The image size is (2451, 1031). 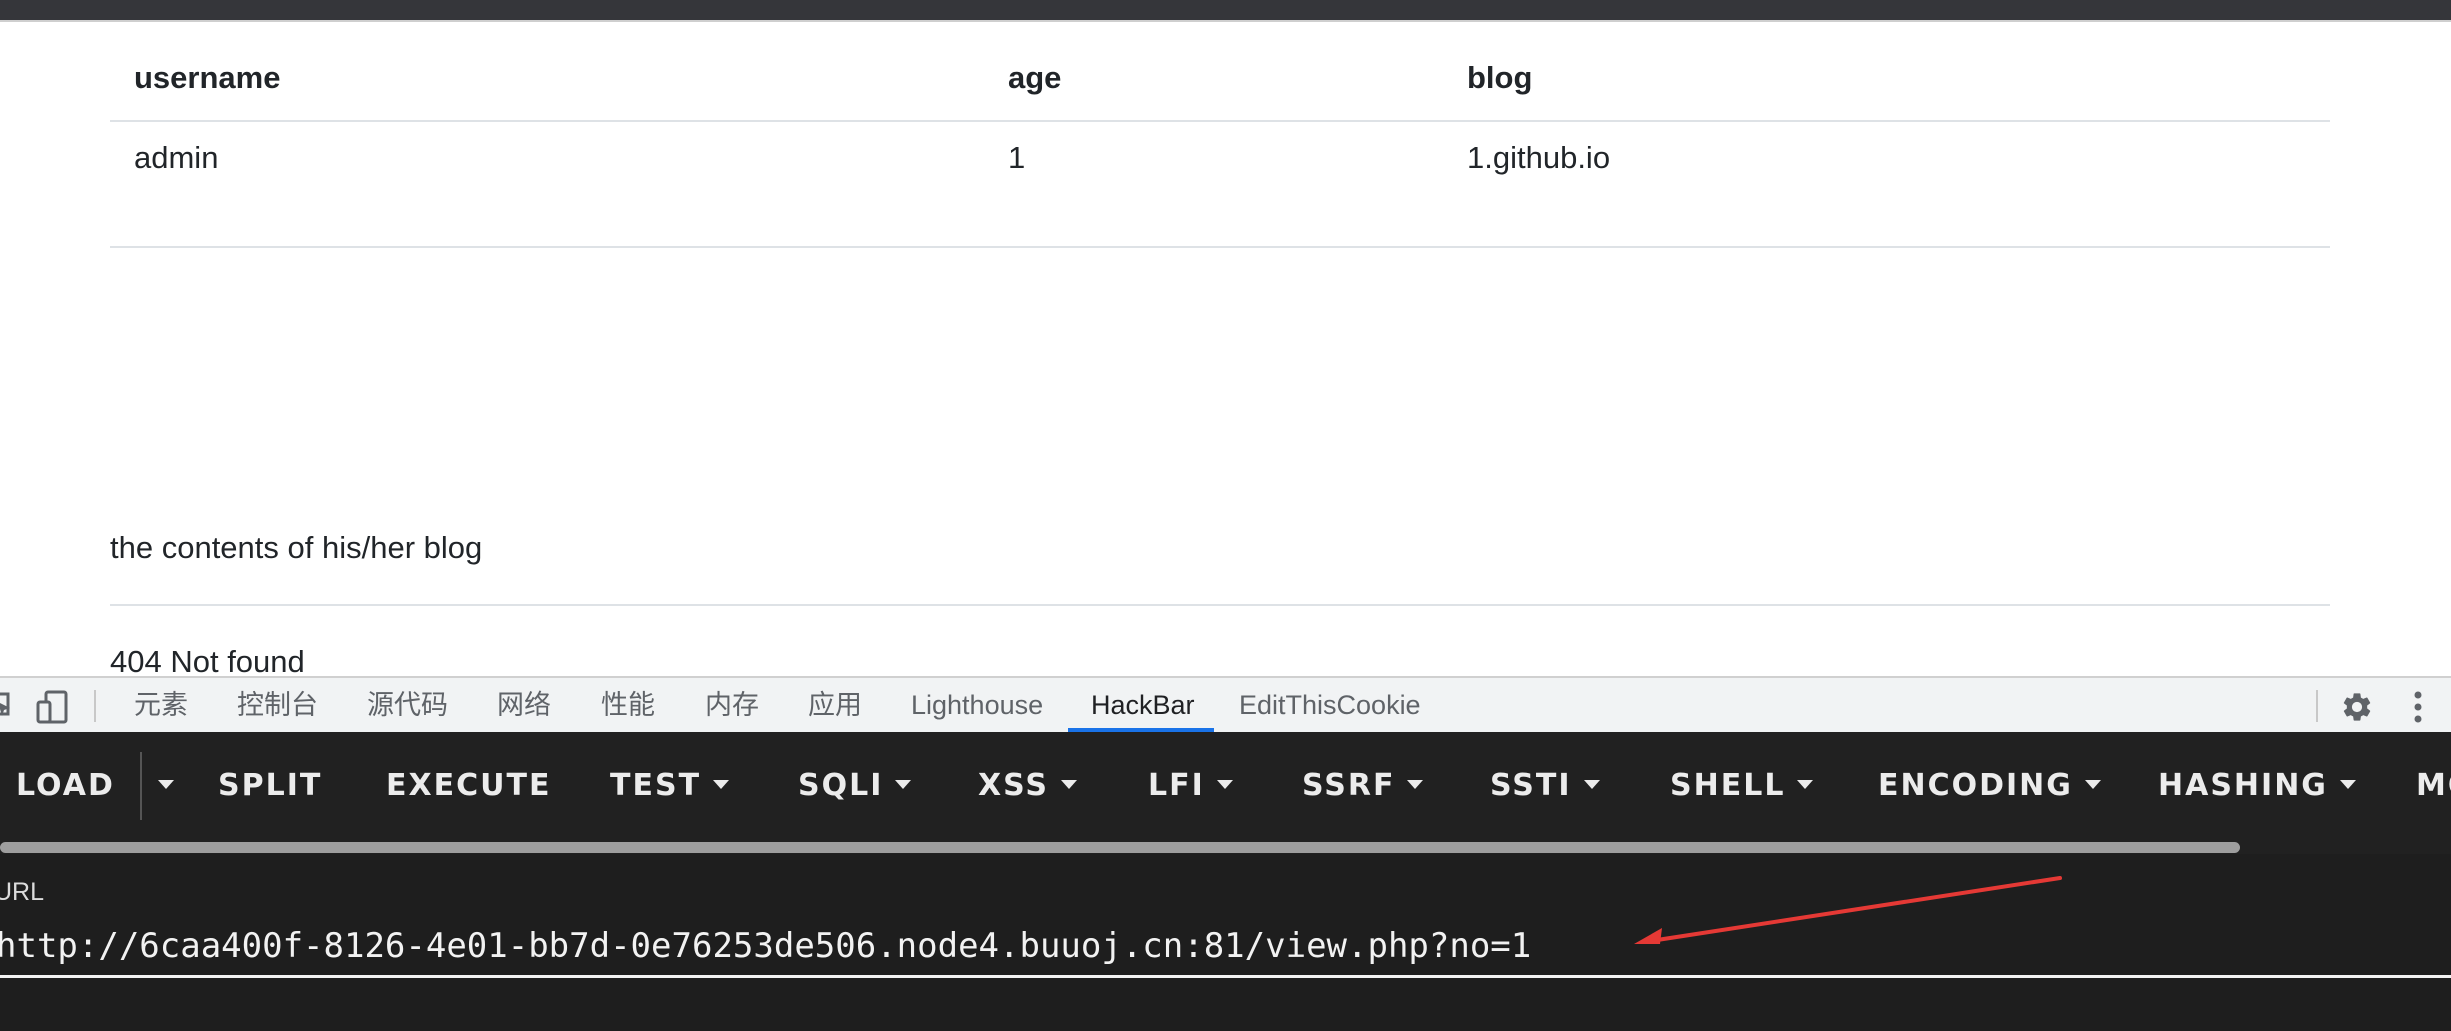 What do you see at coordinates (1213, 79) in the screenshot?
I see `header-age: age` at bounding box center [1213, 79].